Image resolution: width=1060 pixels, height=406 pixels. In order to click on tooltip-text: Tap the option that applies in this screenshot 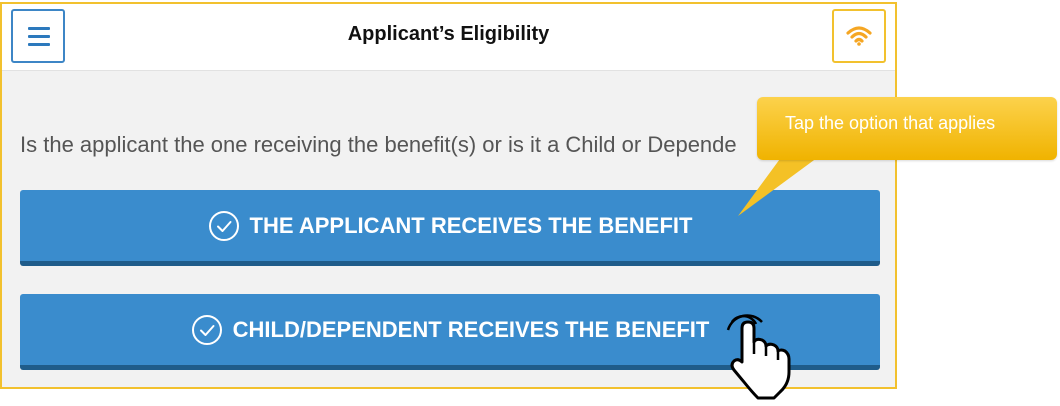, I will do `click(890, 123)`.